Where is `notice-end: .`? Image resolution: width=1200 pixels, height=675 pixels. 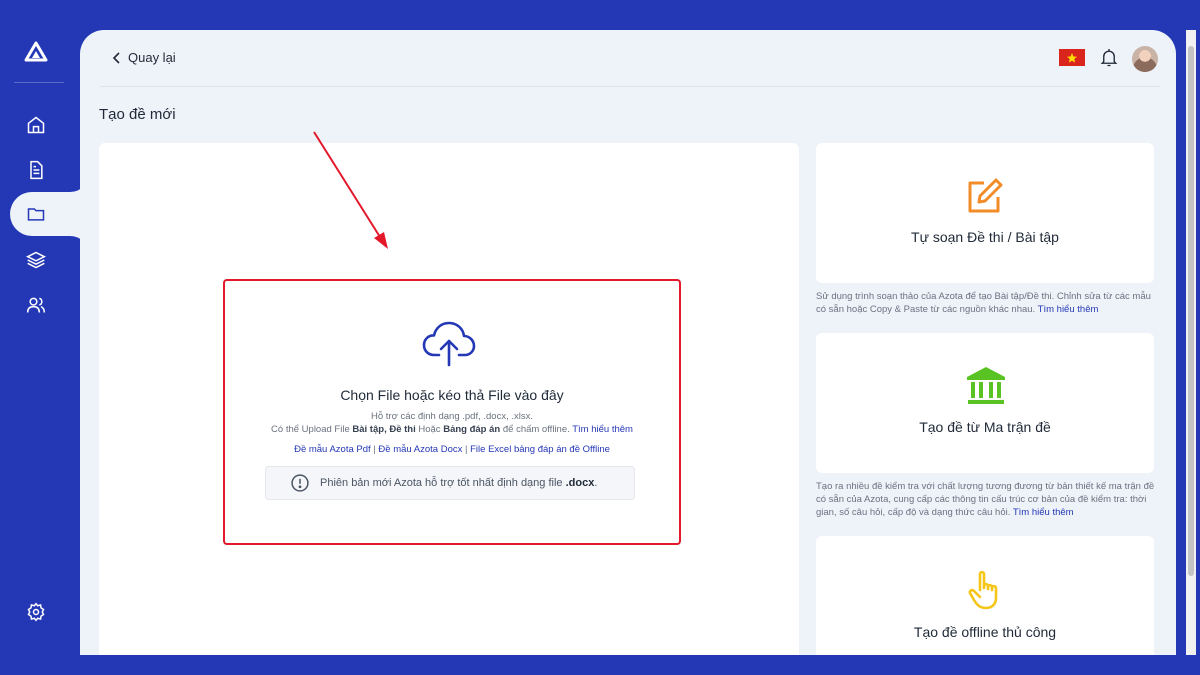
notice-end: . is located at coordinates (596, 483).